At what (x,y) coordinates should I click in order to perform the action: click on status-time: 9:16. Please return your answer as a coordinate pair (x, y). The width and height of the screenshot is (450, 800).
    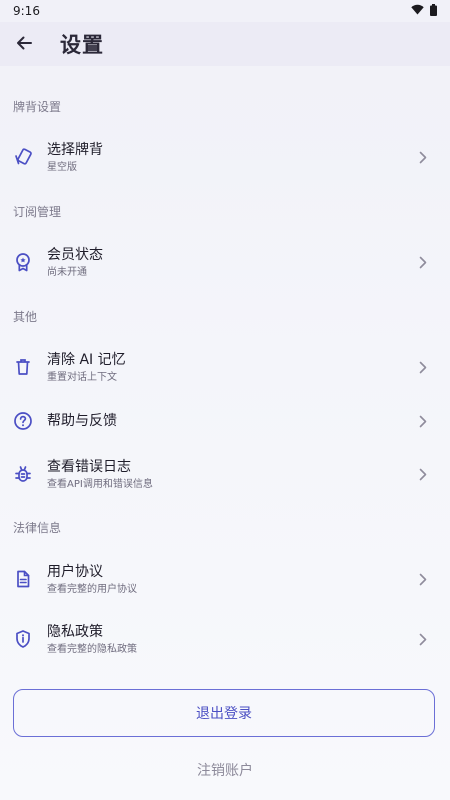
    Looking at the image, I should click on (26, 11).